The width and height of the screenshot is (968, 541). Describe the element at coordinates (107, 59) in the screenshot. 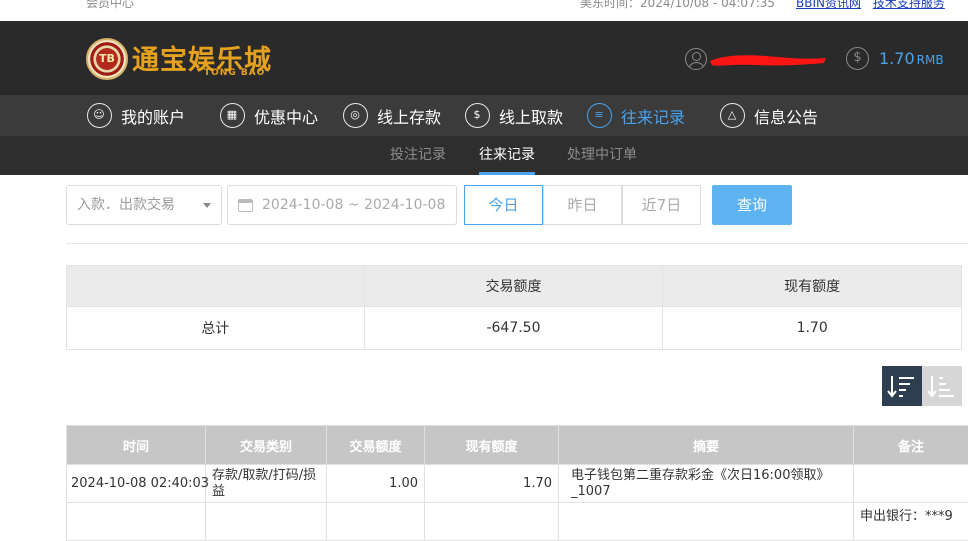

I see `logo-badge-icon: TB` at that location.